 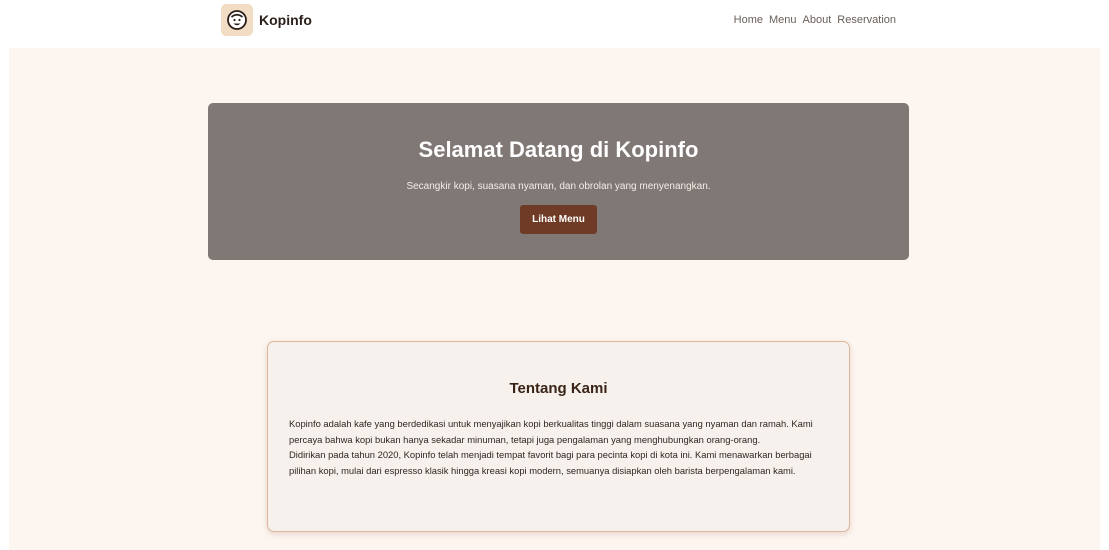 I want to click on nav-link-home: Home, so click(x=748, y=20).